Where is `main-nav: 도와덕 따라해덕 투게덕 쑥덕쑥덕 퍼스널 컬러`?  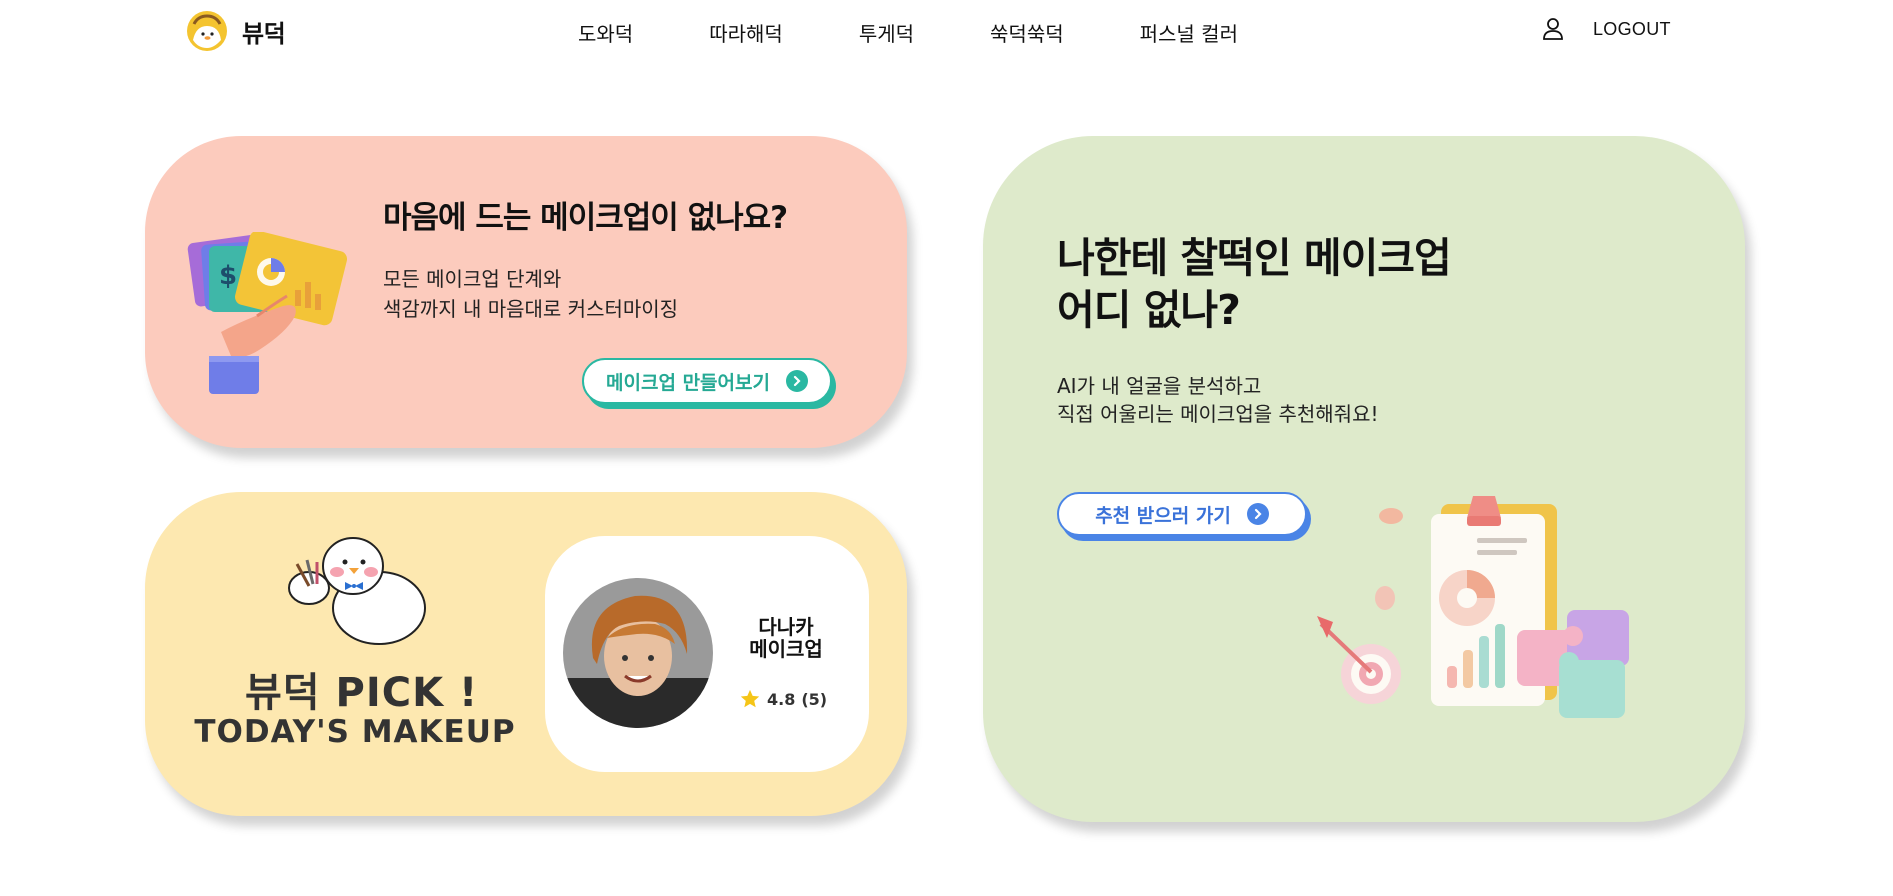
main-nav: 도와덕 따라해덕 투게덕 쑥덕쑥덕 퍼스널 컬러 is located at coordinates (908, 32).